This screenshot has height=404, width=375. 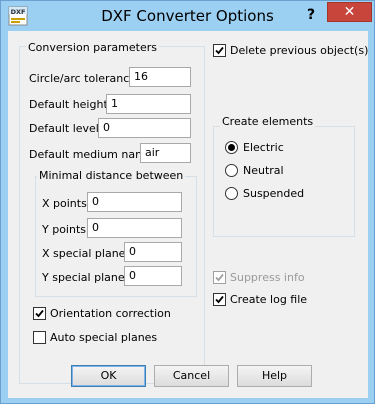 What do you see at coordinates (103, 337) in the screenshot?
I see `auto-special-planes-label: Auto special planes` at bounding box center [103, 337].